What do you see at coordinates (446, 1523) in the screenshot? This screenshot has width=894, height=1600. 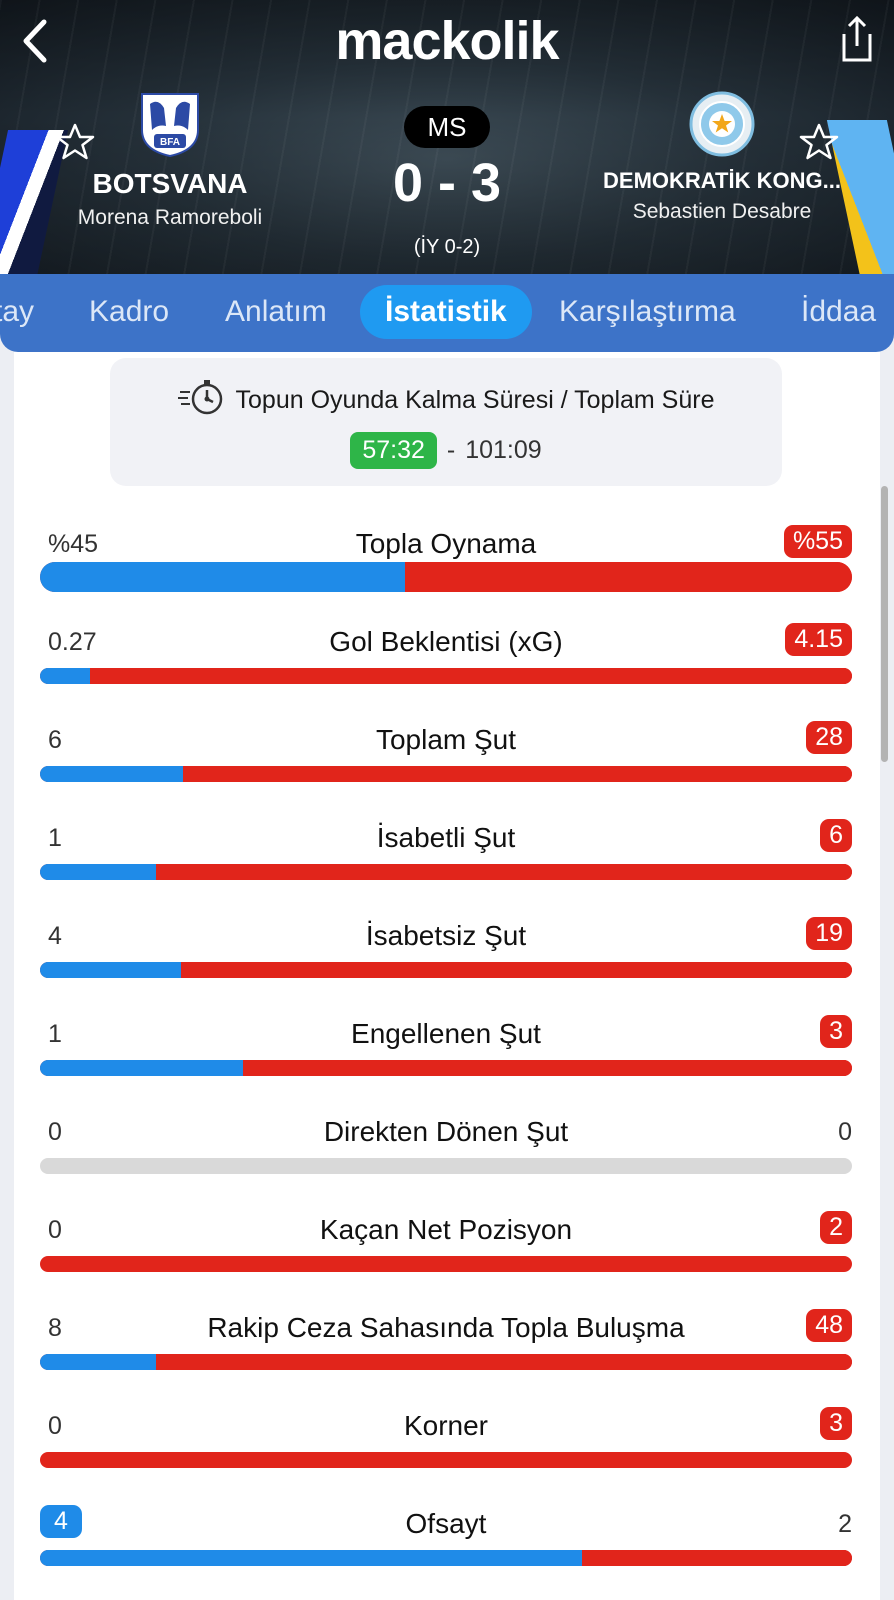 I see `stat-label: Ofsayt` at bounding box center [446, 1523].